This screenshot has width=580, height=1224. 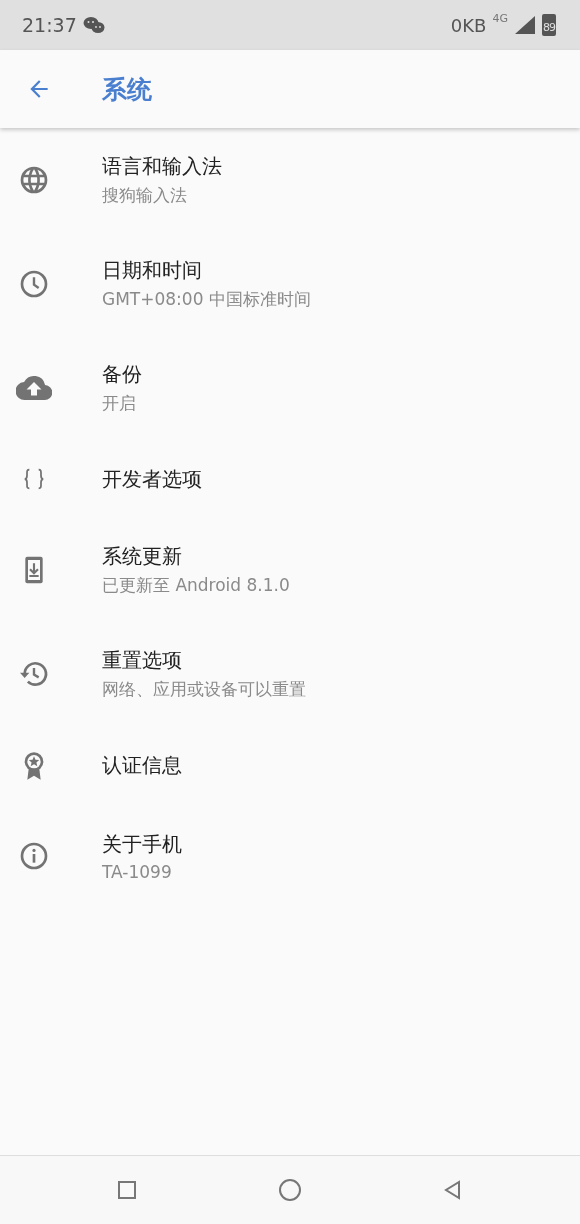 I want to click on clock-icon, so click(x=34, y=284).